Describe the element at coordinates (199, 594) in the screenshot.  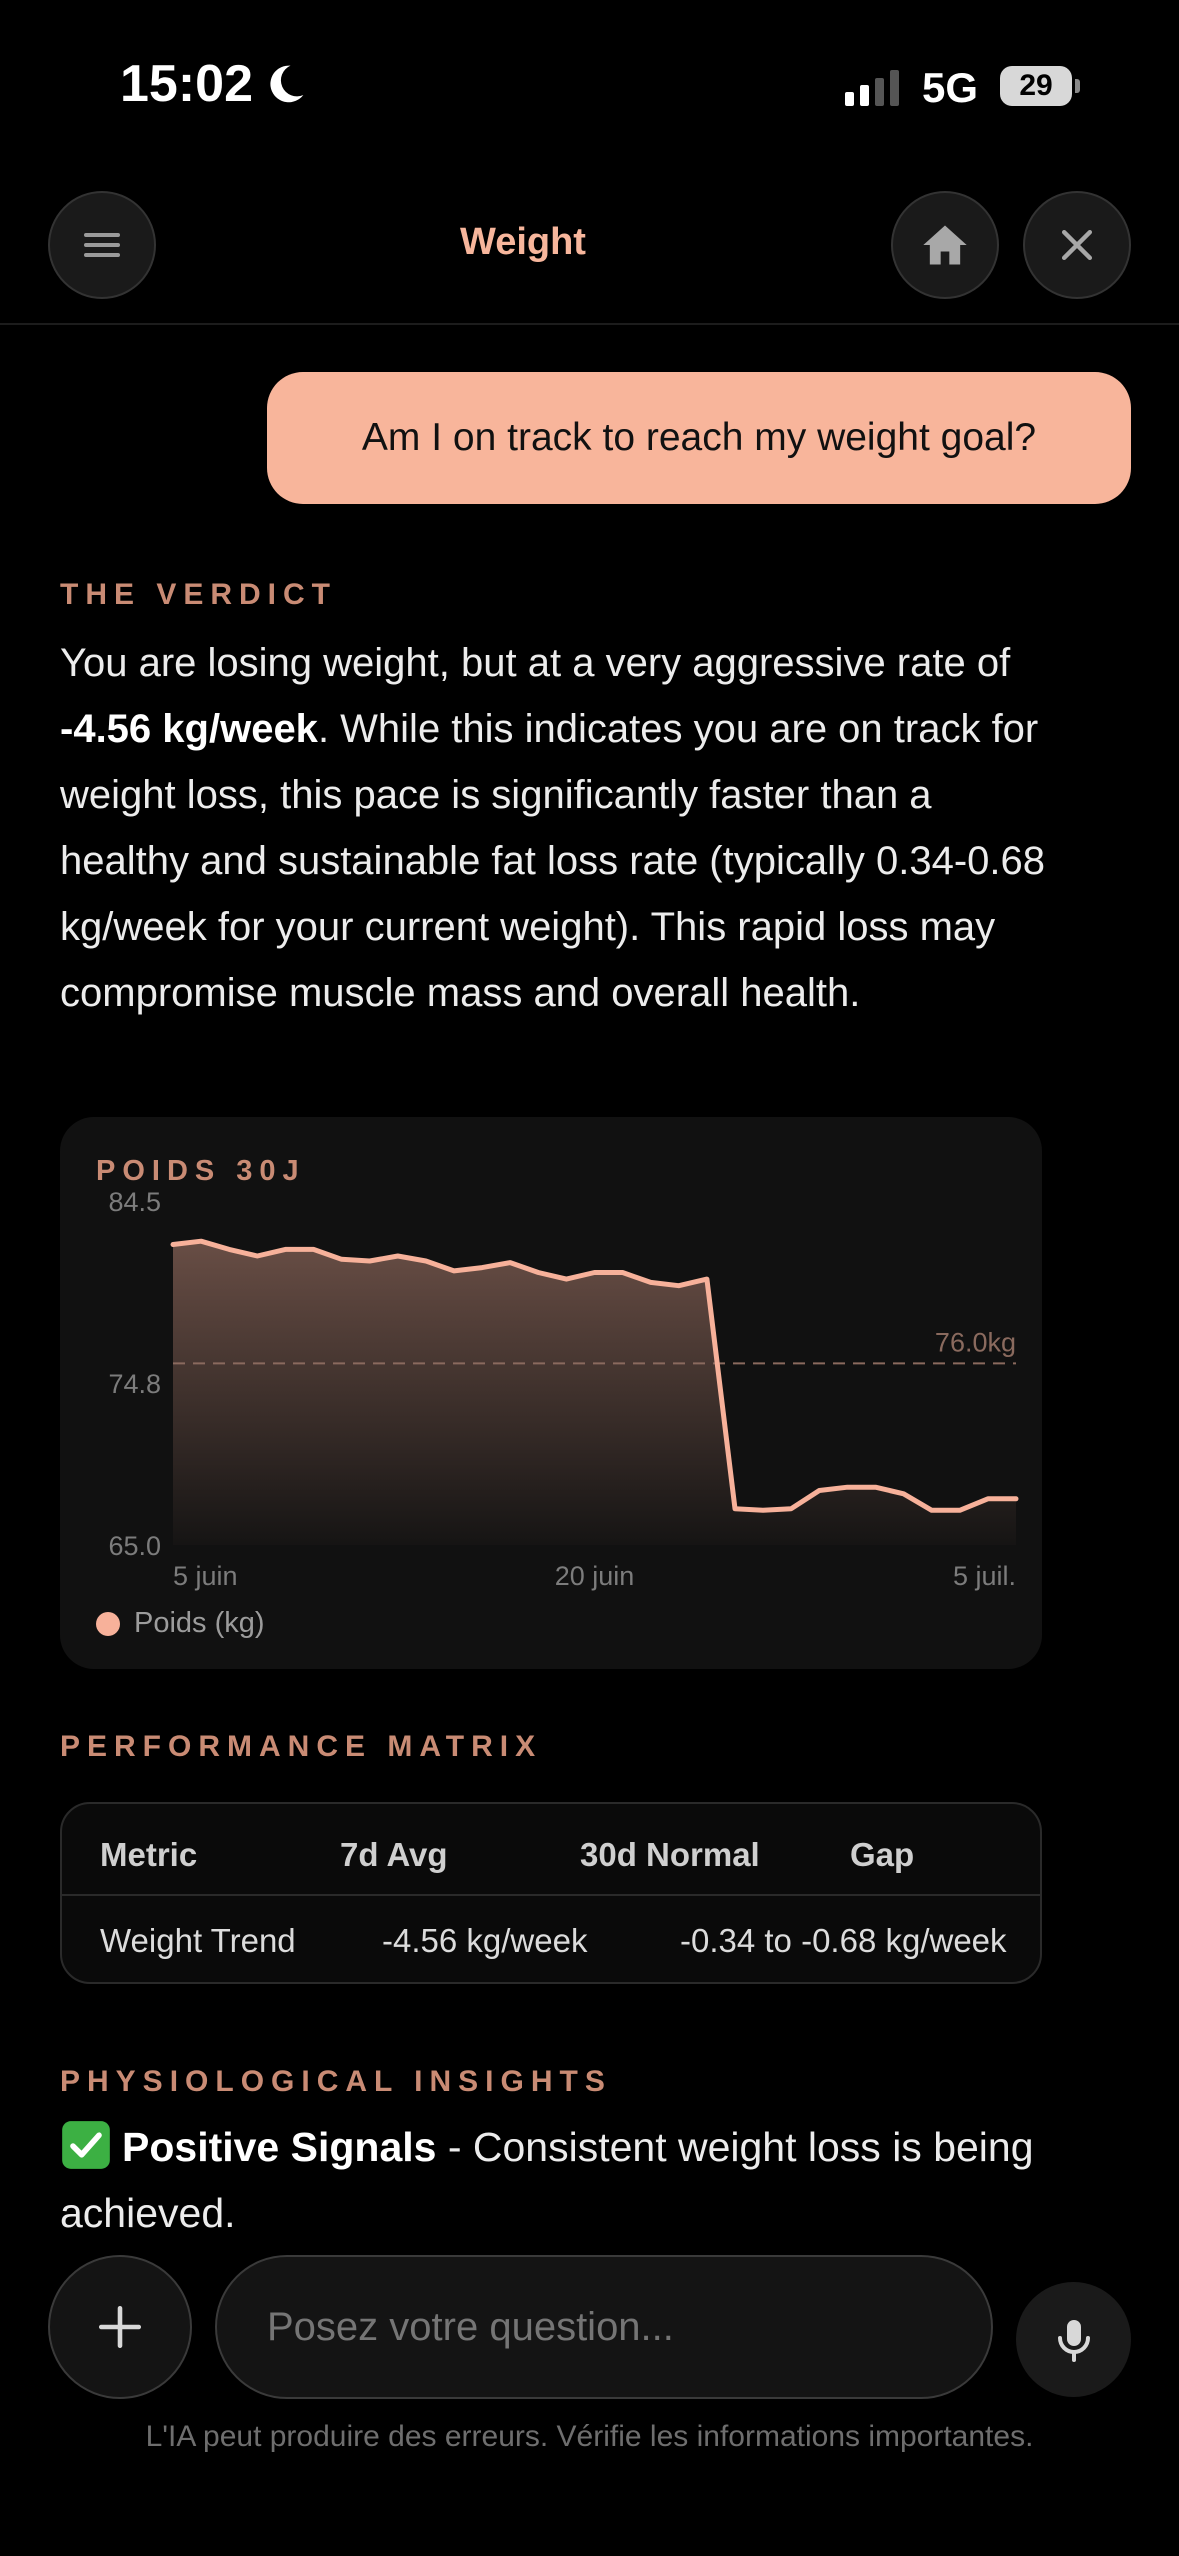
I see `verdict-heading: THE VERDICT` at that location.